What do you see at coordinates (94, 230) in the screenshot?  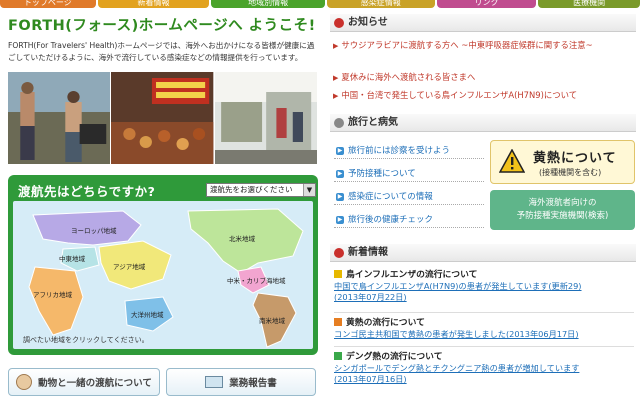 I see `label-europe: ヨーロッパ地域` at bounding box center [94, 230].